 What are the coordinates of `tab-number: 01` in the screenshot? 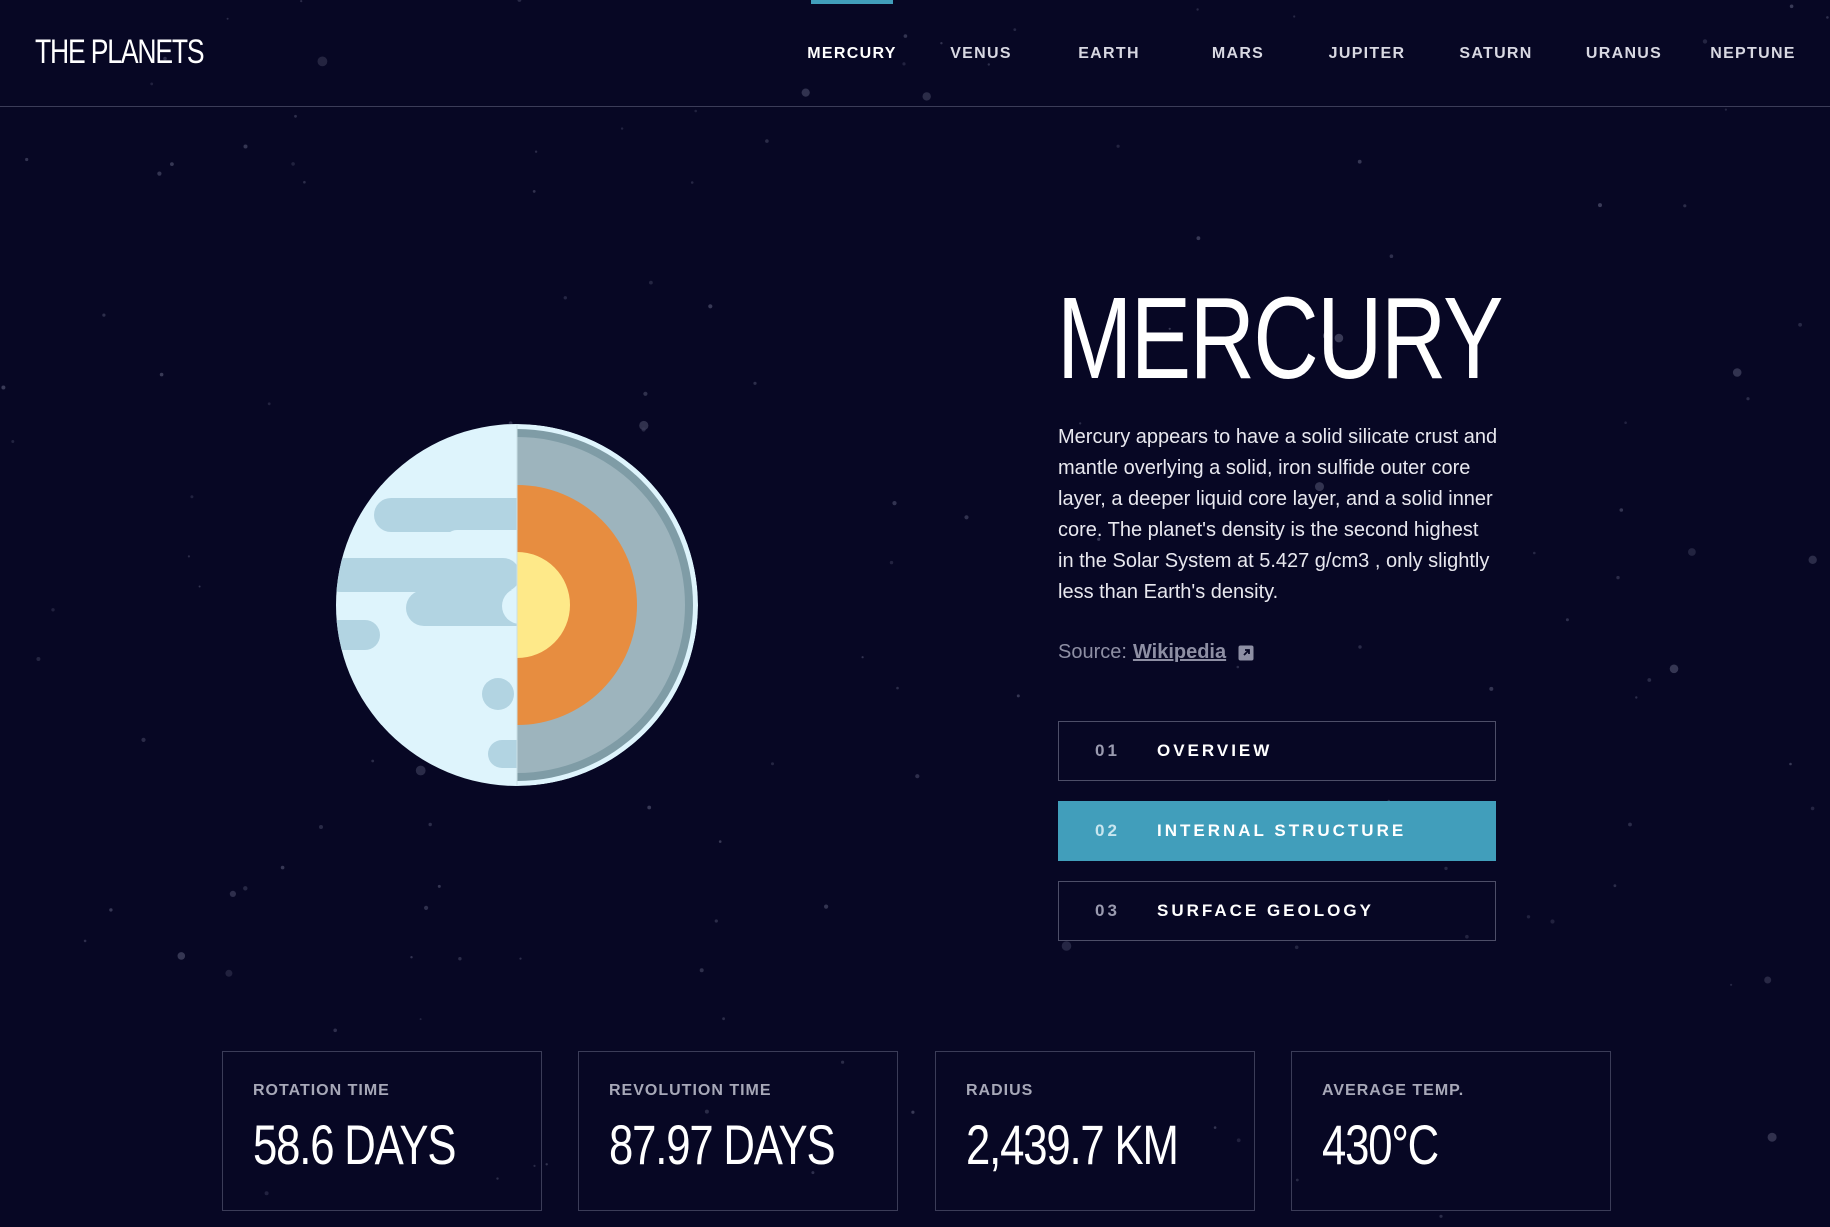 It's located at (1107, 750).